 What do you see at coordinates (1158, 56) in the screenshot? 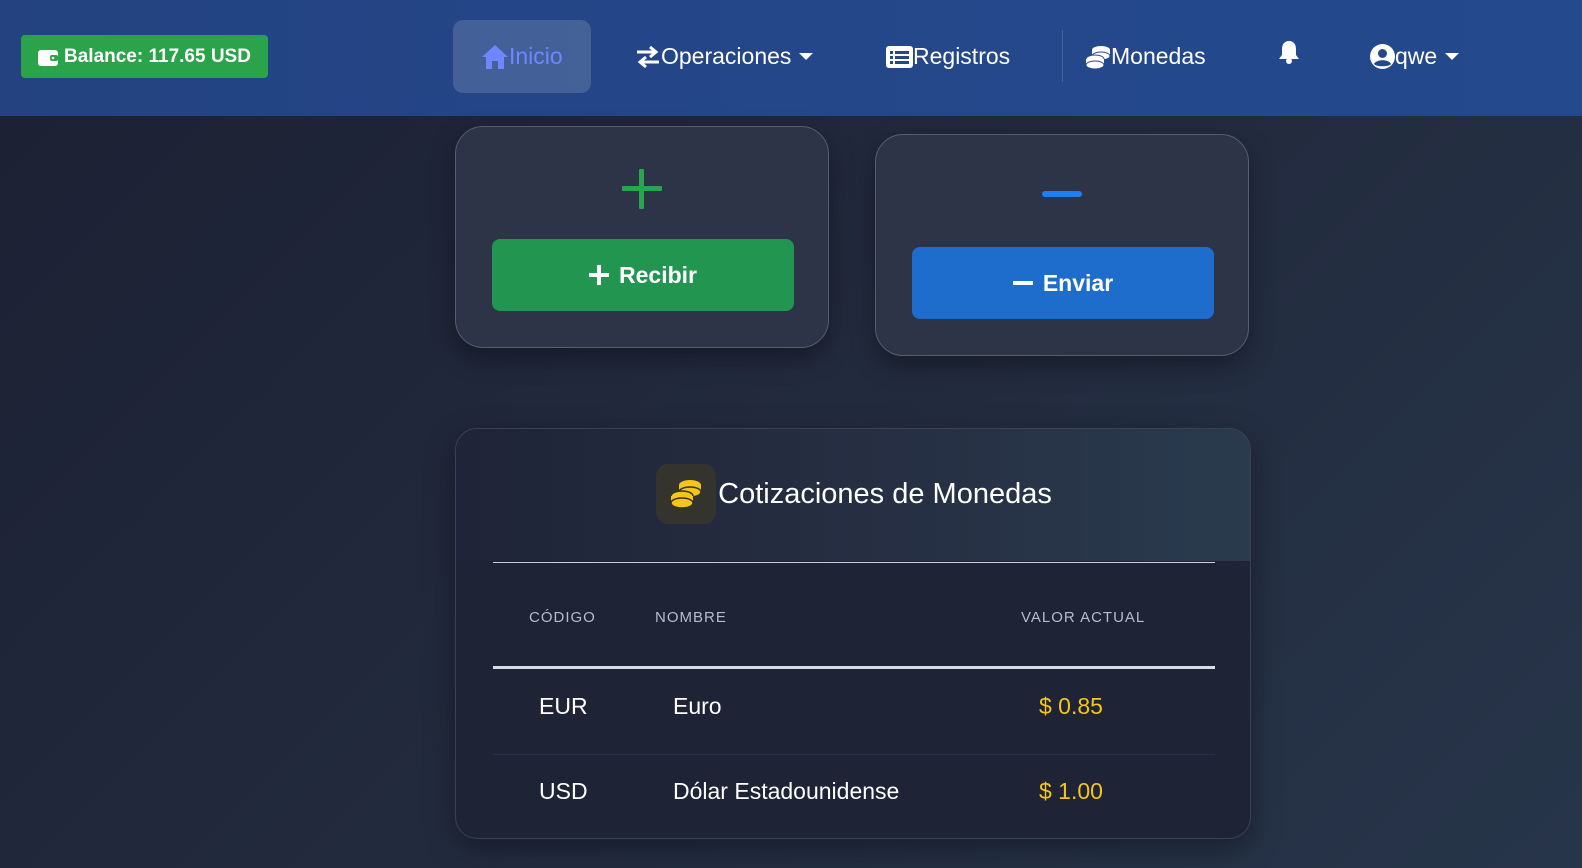
I see `nav-monedas-label: Monedas` at bounding box center [1158, 56].